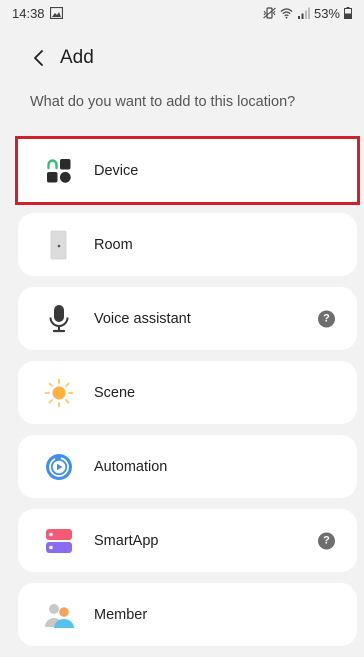  What do you see at coordinates (348, 13) in the screenshot?
I see `battery-icon` at bounding box center [348, 13].